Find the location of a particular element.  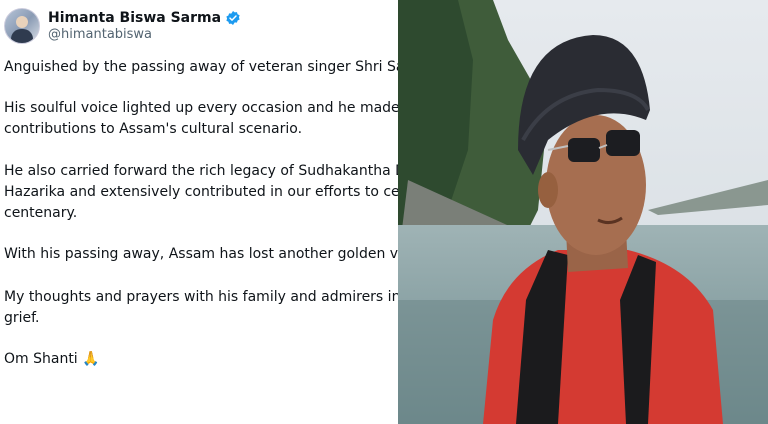

display-name: Himanta Biswa Sarma is located at coordinates (134, 18).